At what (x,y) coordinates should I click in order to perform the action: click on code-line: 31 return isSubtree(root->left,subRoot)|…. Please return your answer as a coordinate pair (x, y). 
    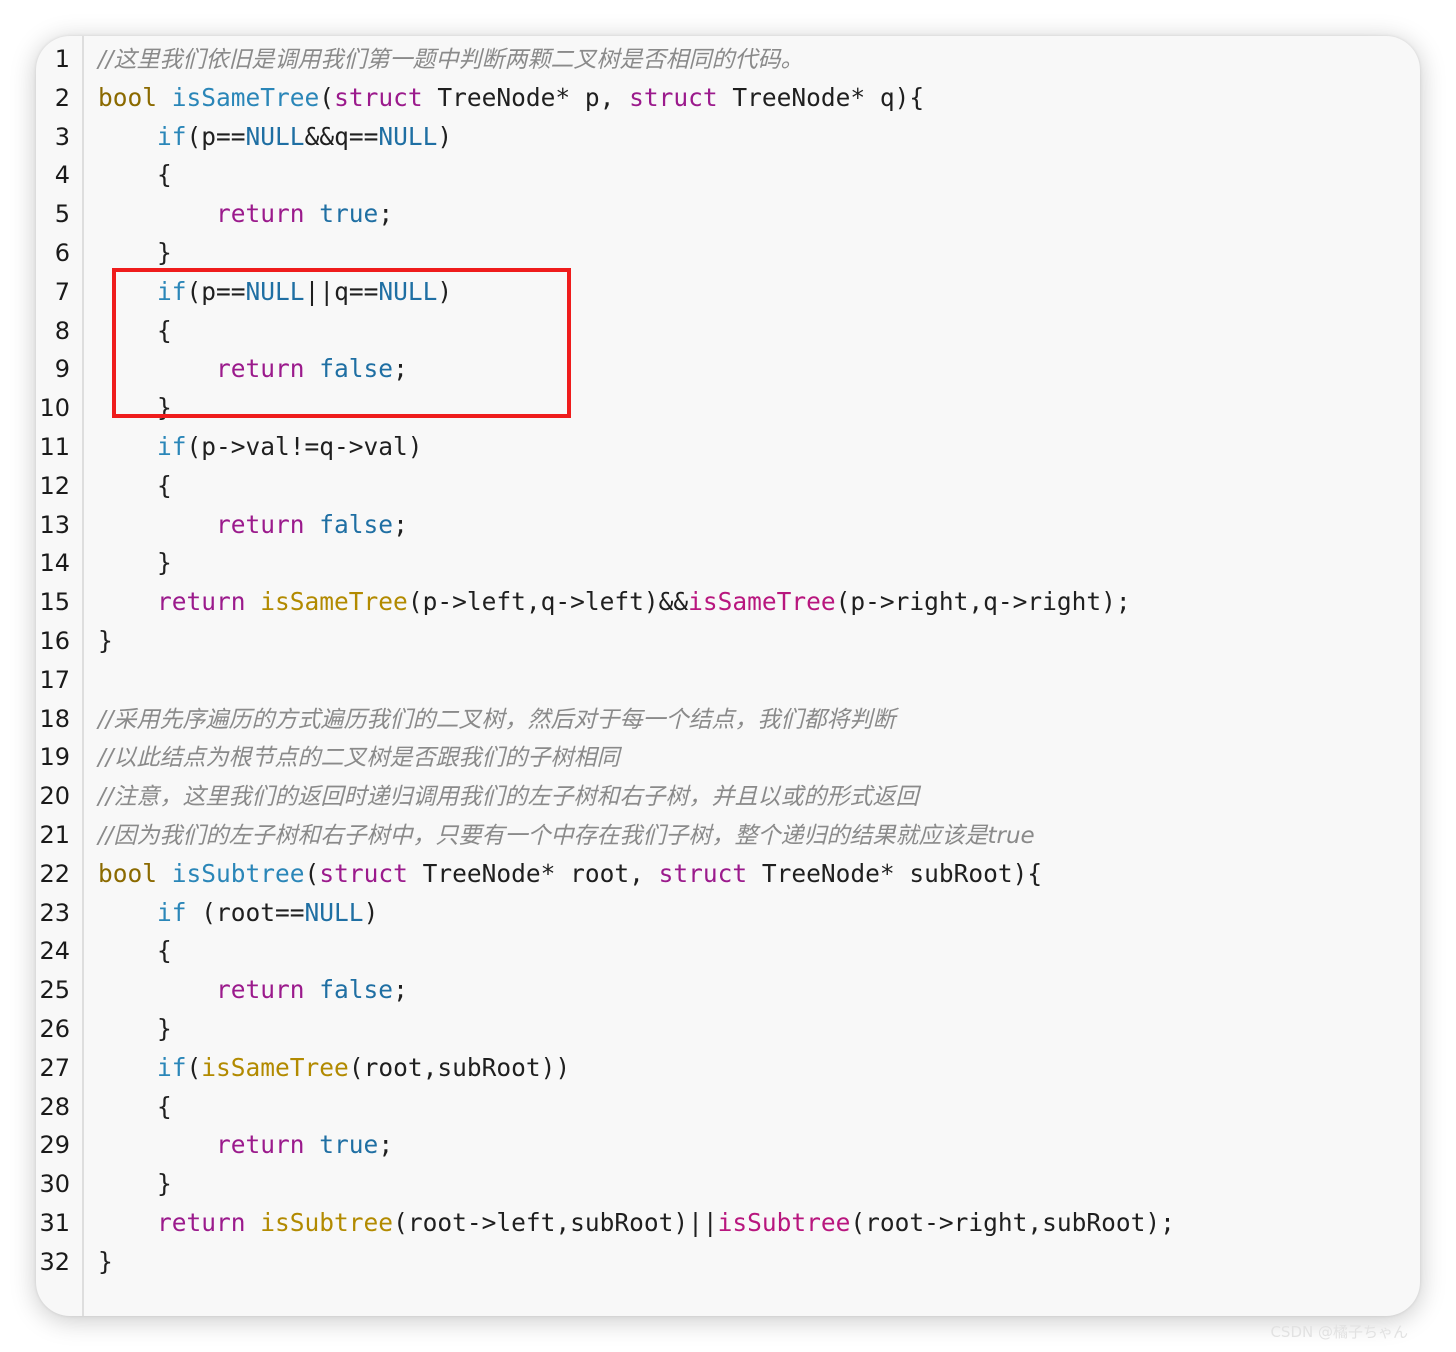
    Looking at the image, I should click on (728, 1223).